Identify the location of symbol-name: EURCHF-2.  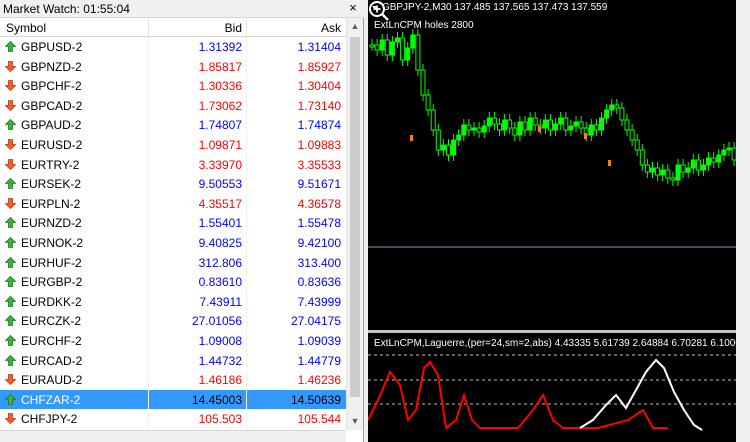
(51, 340).